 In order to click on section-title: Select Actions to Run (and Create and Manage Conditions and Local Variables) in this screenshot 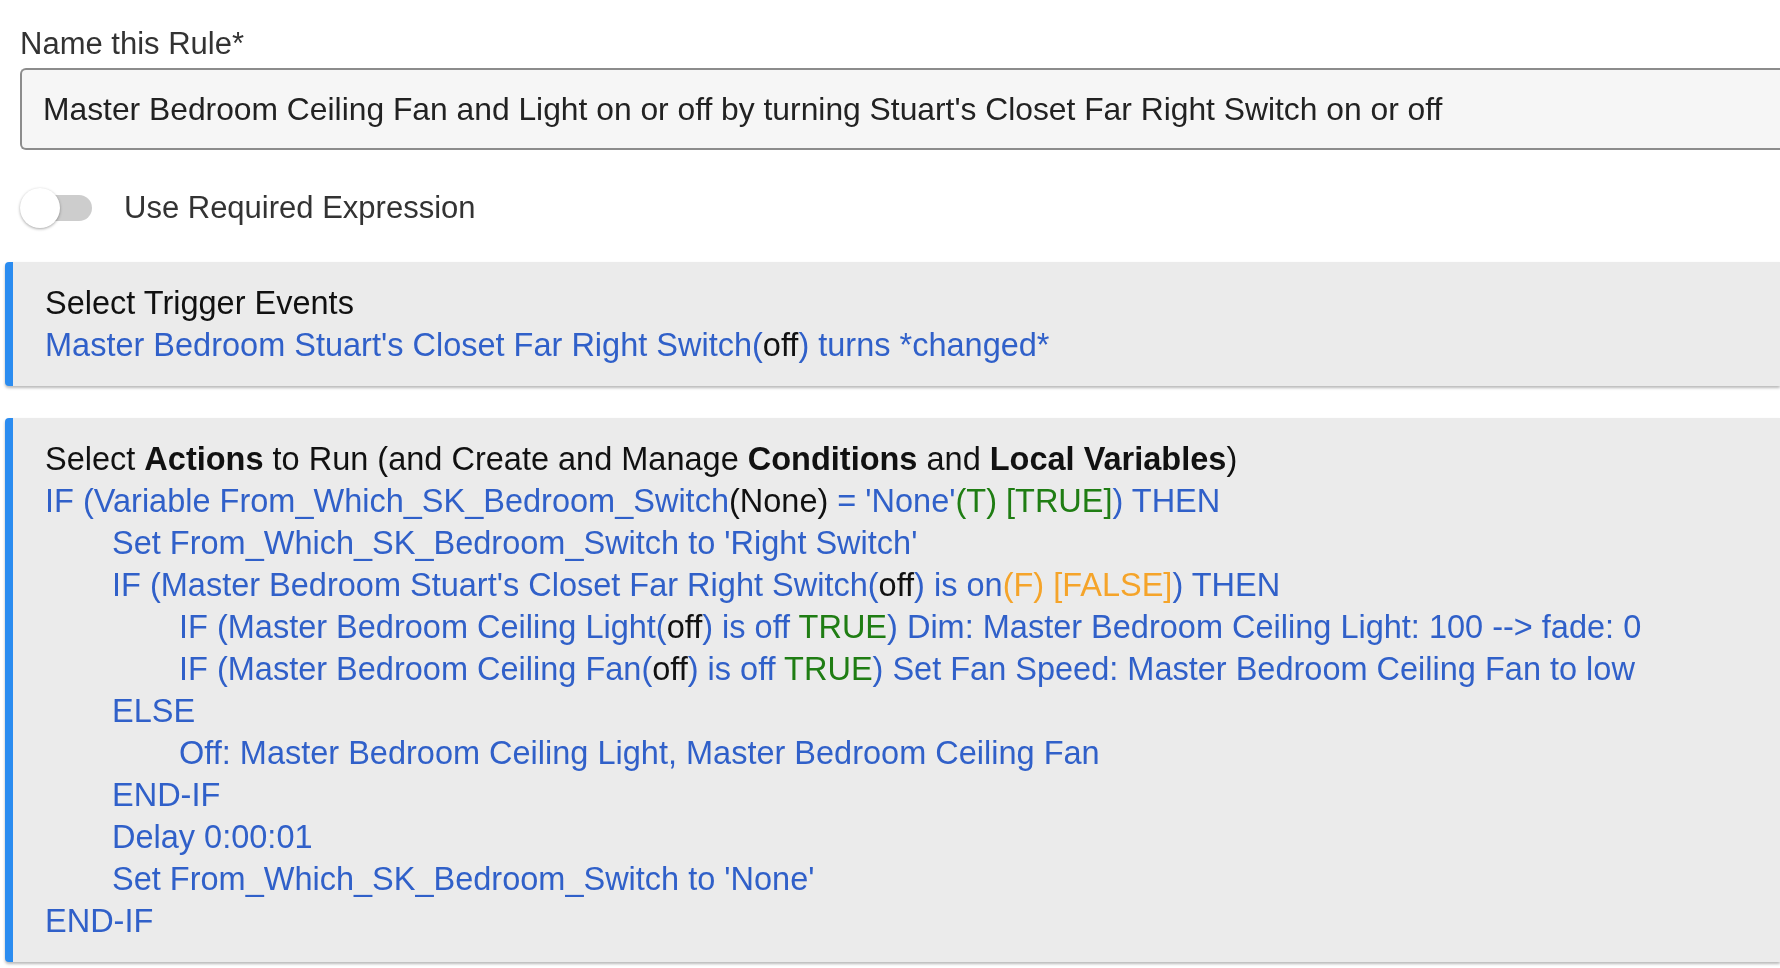, I will do `click(641, 459)`.